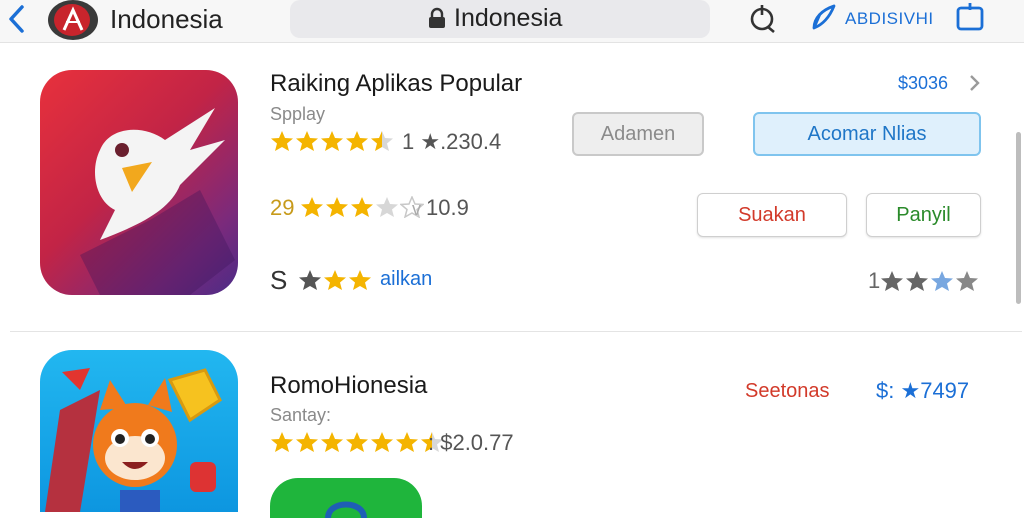  I want to click on share-icon, so click(823, 17).